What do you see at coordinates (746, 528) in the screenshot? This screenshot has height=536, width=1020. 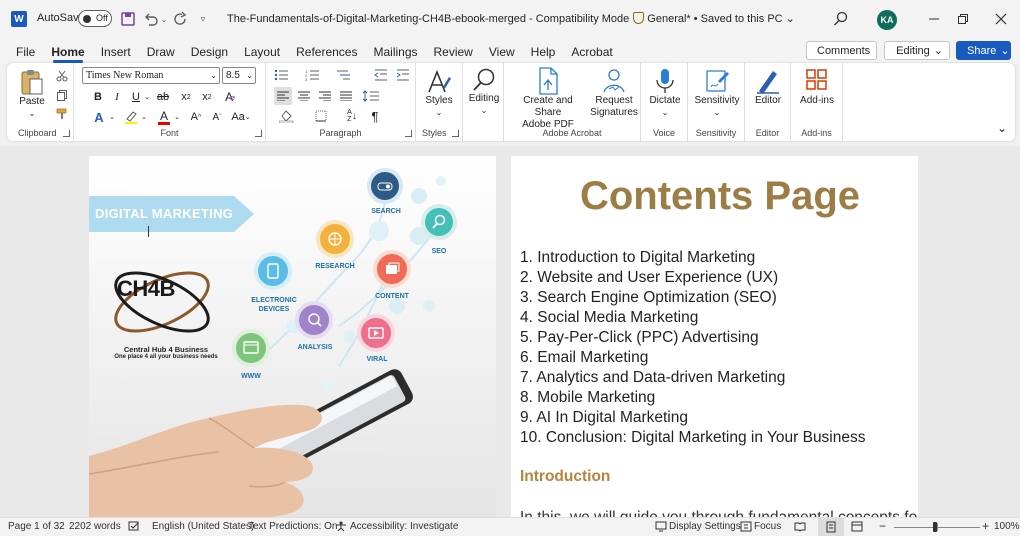 I see `focus-icon` at bounding box center [746, 528].